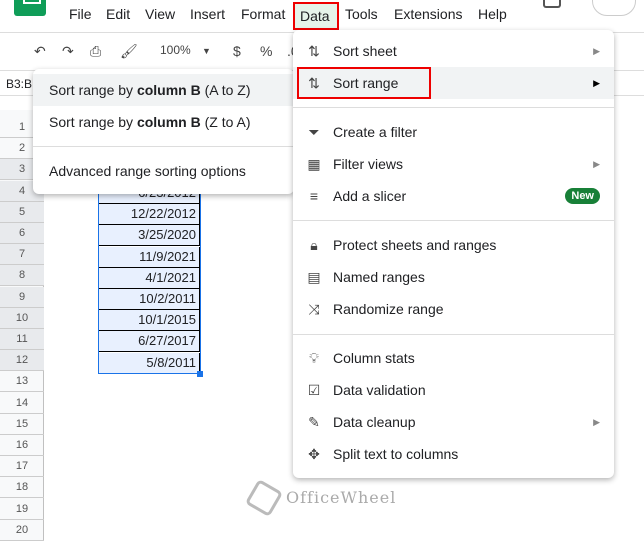 This screenshot has height=541, width=644. I want to click on label: Data cleanup, so click(374, 422).